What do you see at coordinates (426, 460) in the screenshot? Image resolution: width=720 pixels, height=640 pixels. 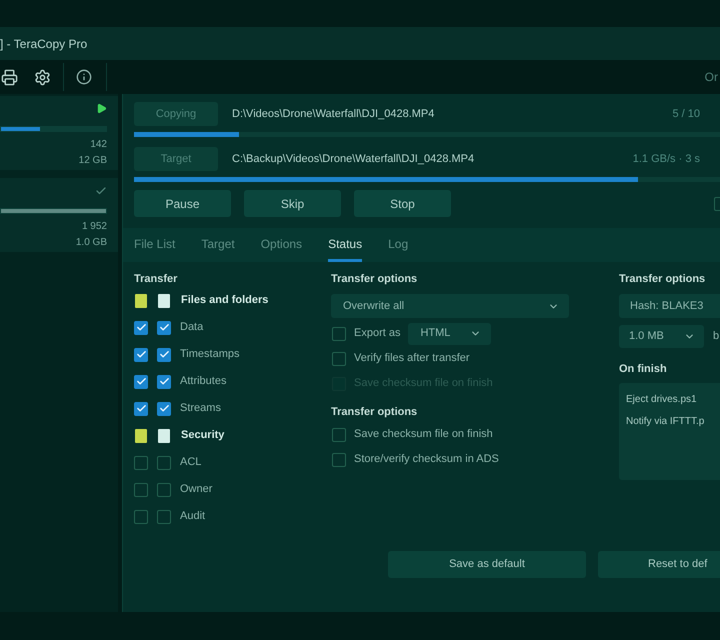 I see `option-label: Store/verify checksum in ADS` at bounding box center [426, 460].